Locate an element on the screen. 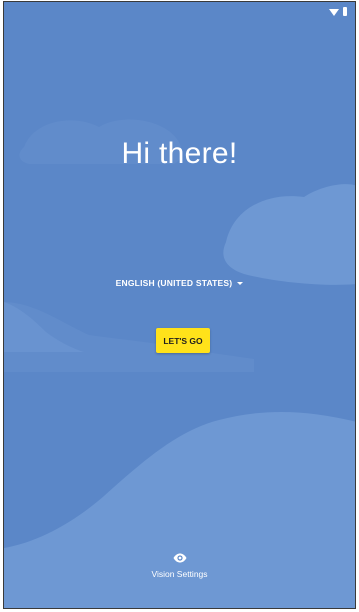 The image size is (359, 612). dropdown-arrow-icon is located at coordinates (240, 283).